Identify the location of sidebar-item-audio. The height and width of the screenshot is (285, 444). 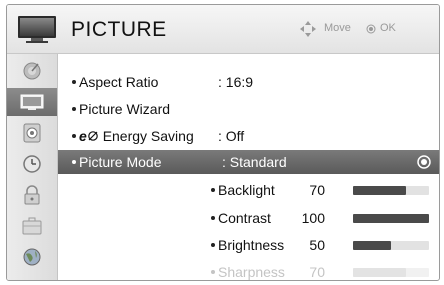
(32, 133).